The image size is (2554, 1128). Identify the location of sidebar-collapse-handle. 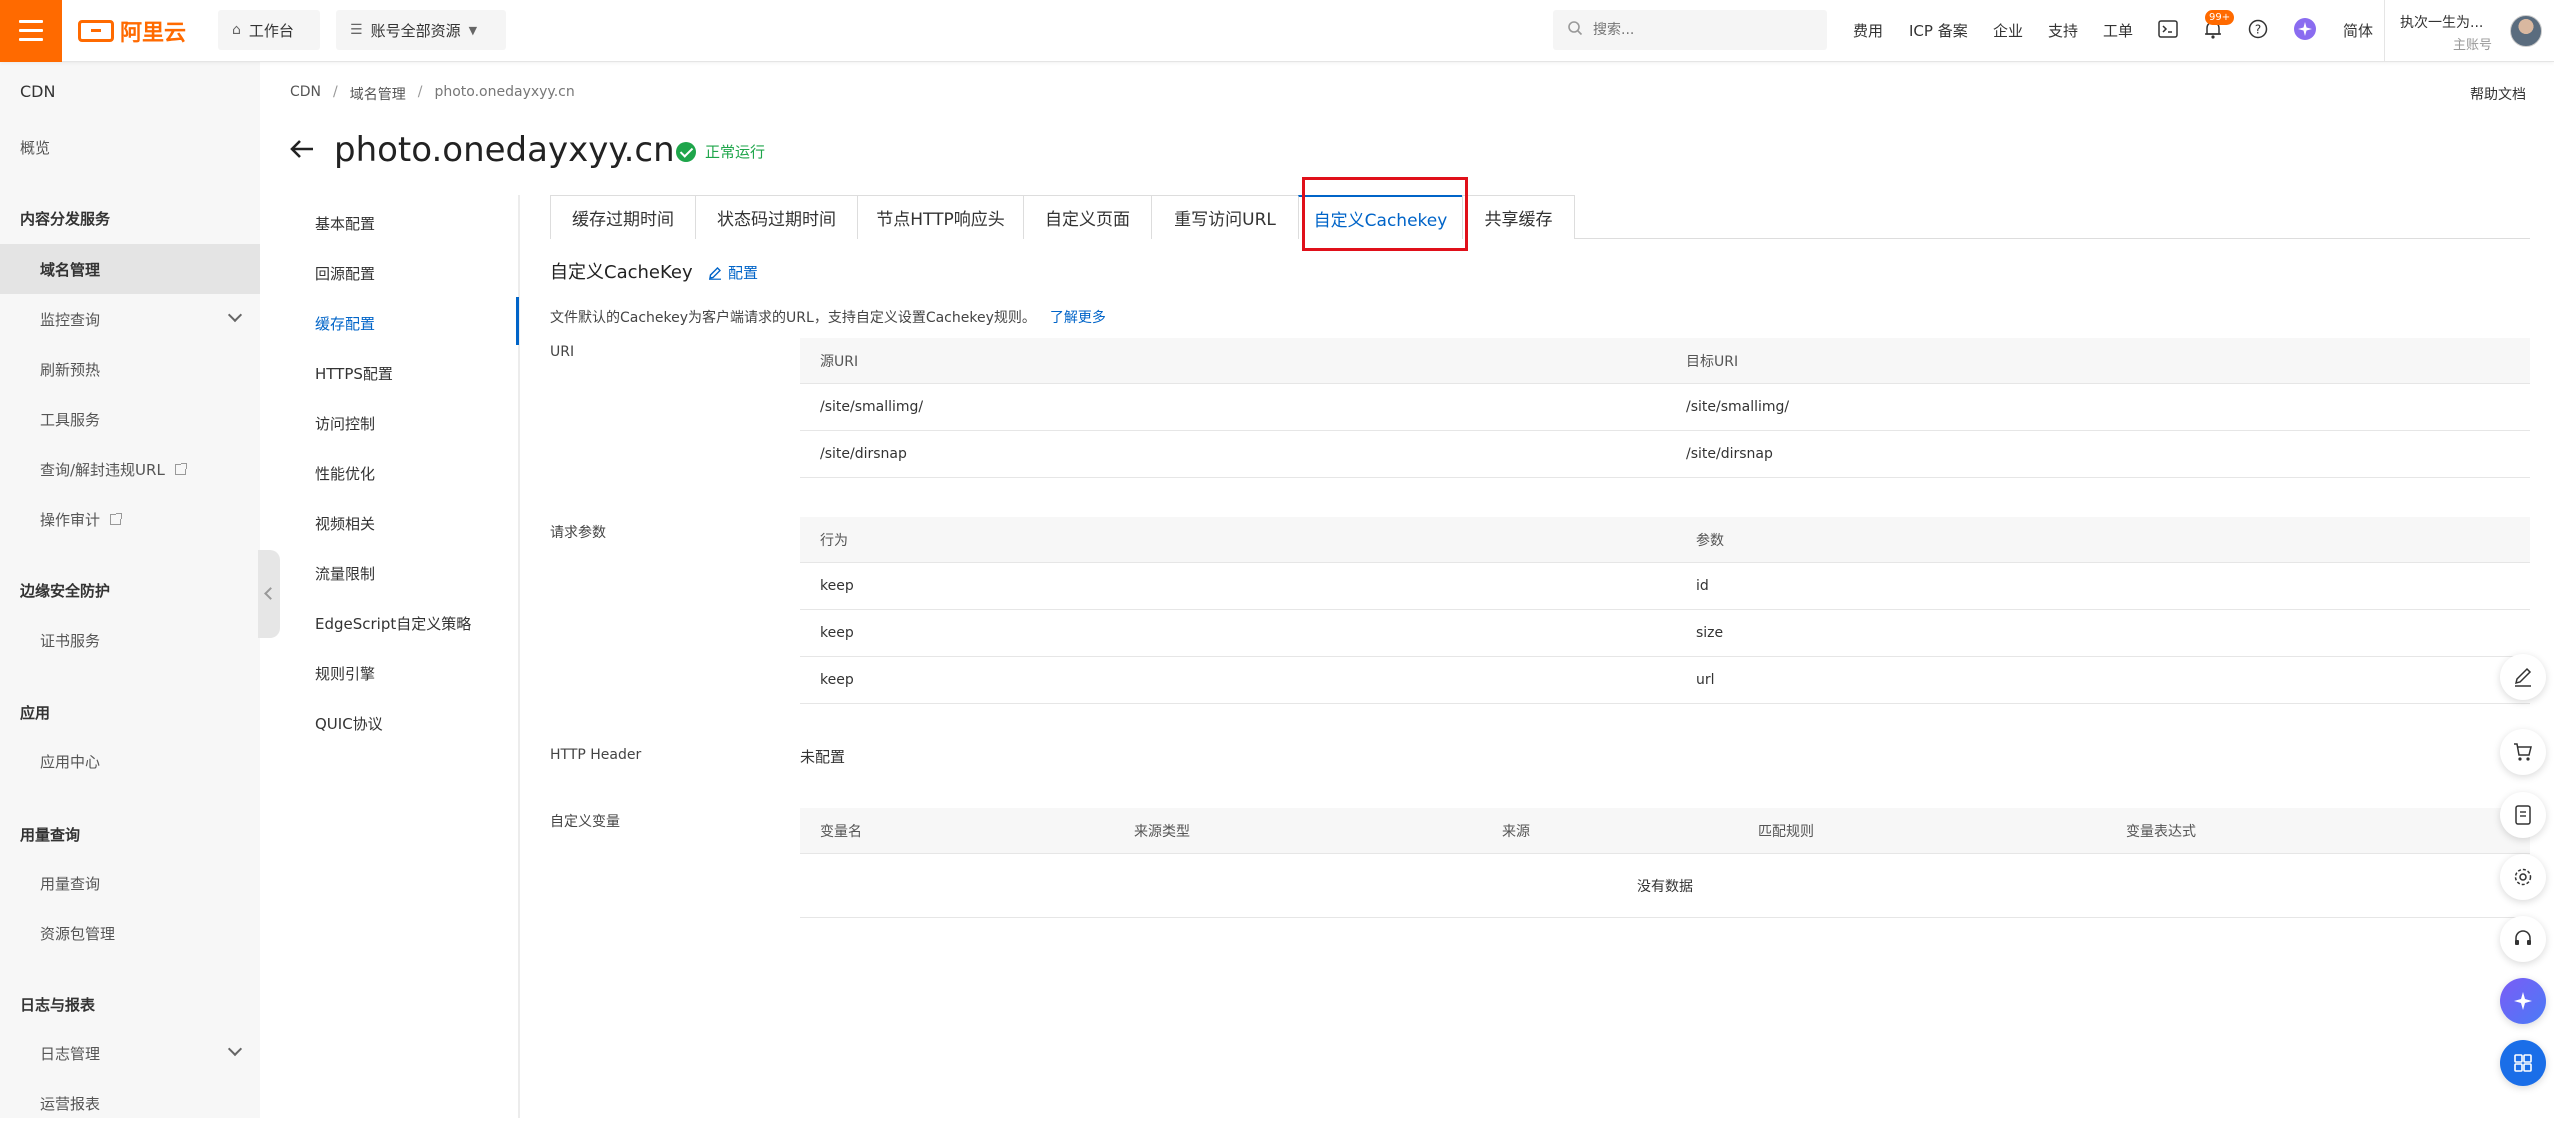
(269, 594).